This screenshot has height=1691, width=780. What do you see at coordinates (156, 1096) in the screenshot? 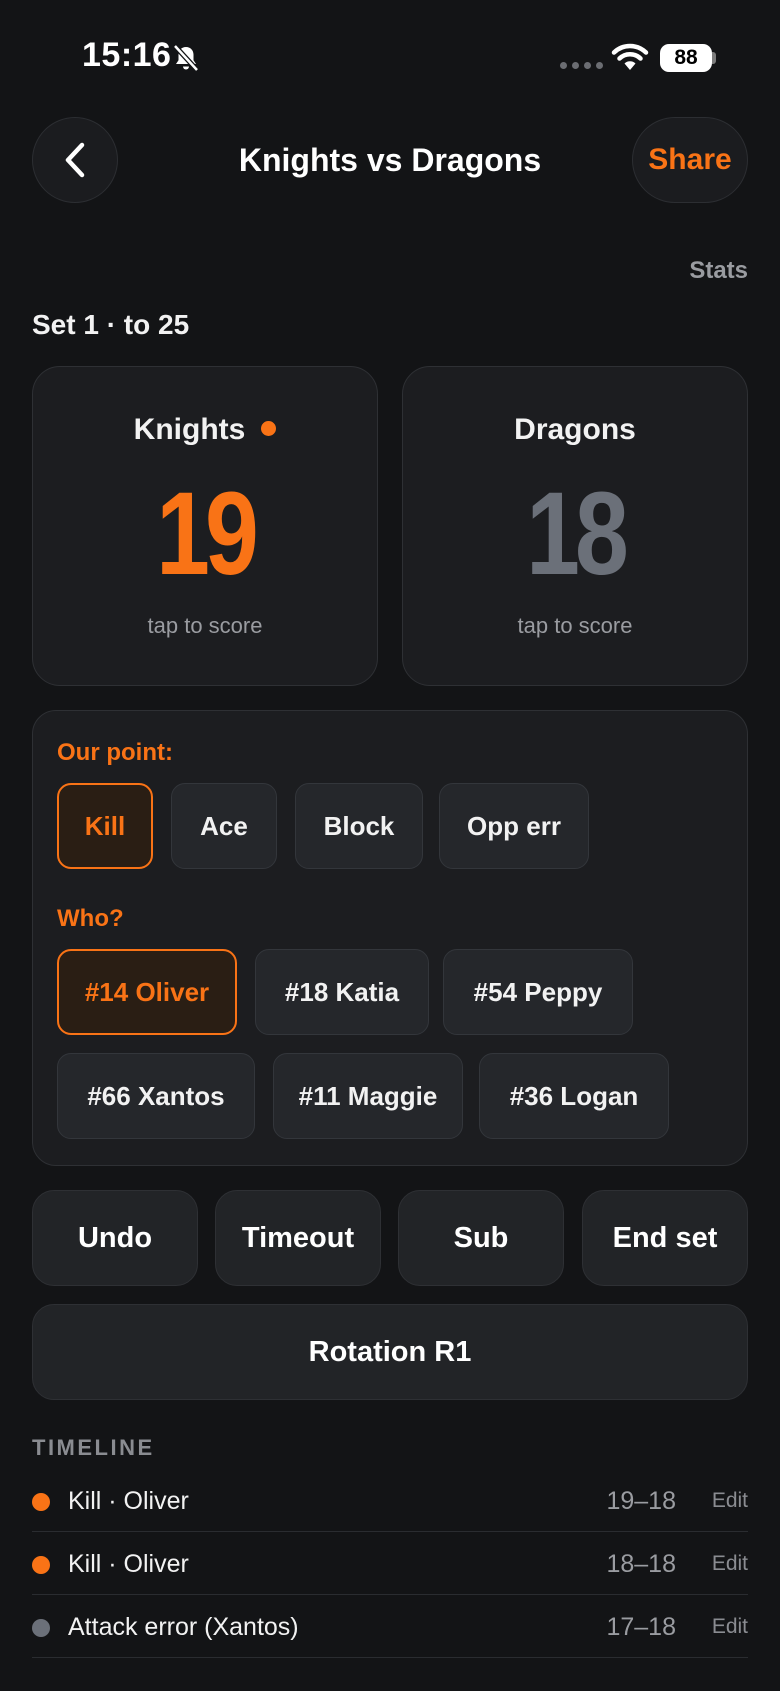
I see `player-chip-xantos: #66 Xantos` at bounding box center [156, 1096].